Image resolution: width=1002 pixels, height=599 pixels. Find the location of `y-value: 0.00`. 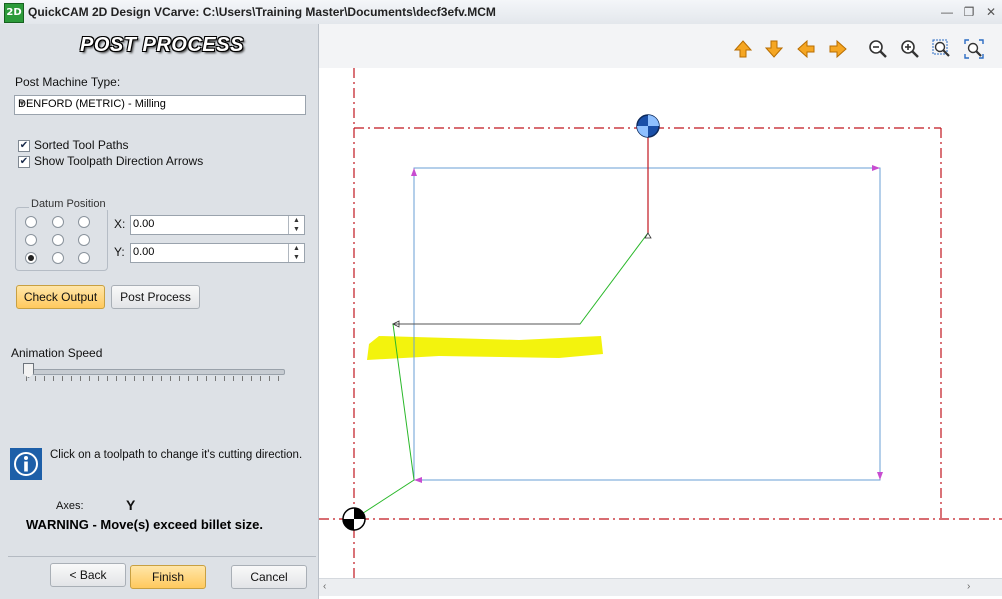

y-value: 0.00 is located at coordinates (144, 252).